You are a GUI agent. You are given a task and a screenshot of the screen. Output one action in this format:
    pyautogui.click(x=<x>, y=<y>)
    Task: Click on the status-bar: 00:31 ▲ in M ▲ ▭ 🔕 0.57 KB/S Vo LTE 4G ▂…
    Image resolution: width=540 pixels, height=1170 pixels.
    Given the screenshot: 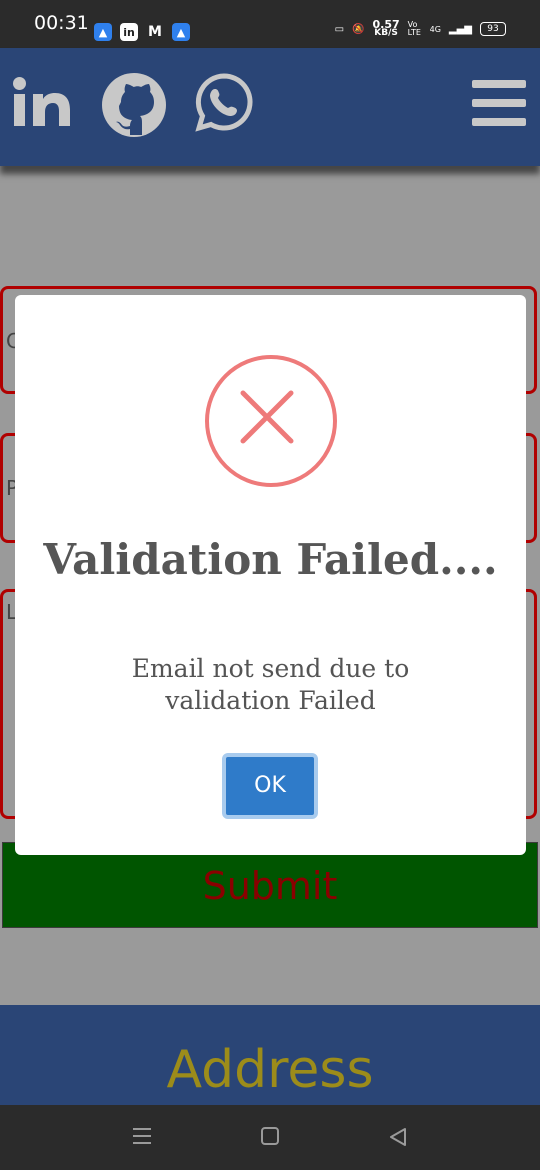 What is the action you would take?
    pyautogui.click(x=270, y=24)
    